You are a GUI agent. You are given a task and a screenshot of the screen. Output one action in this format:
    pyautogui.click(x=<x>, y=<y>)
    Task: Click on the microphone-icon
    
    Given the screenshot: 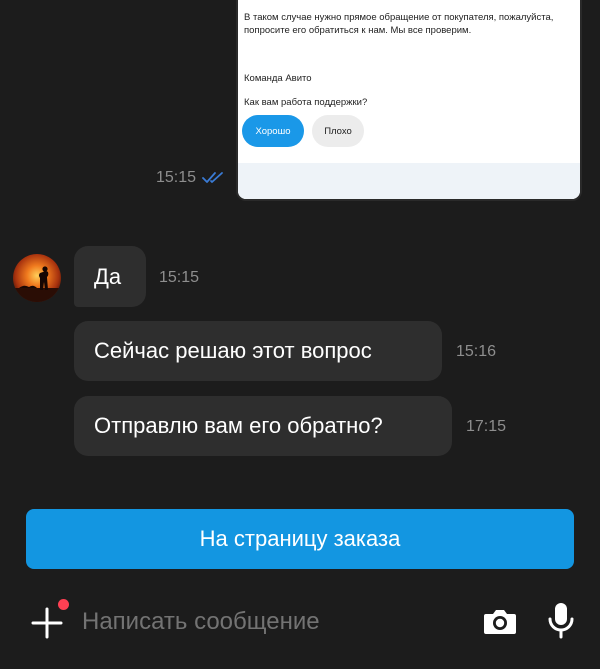 What is the action you would take?
    pyautogui.click(x=561, y=621)
    